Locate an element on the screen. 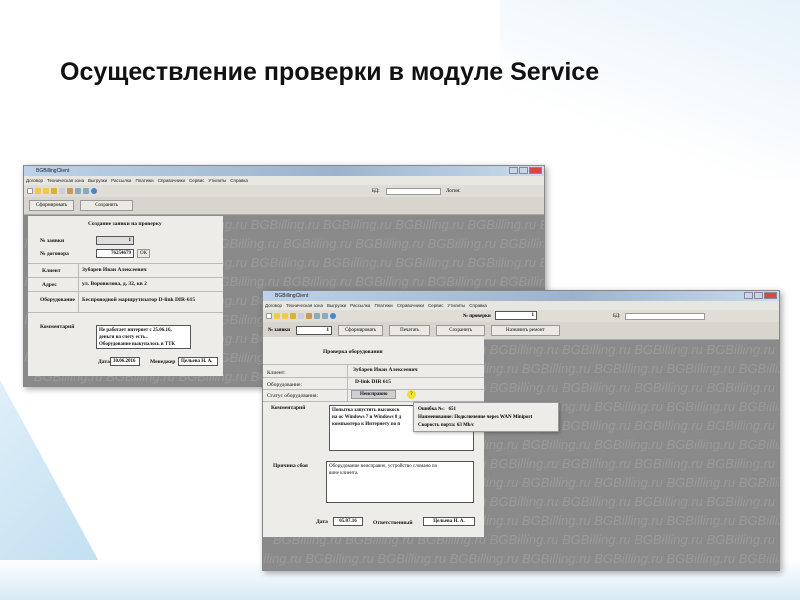 Image resolution: width=800 pixels, height=600 pixels. name-label: Наименование: is located at coordinates (435, 417).